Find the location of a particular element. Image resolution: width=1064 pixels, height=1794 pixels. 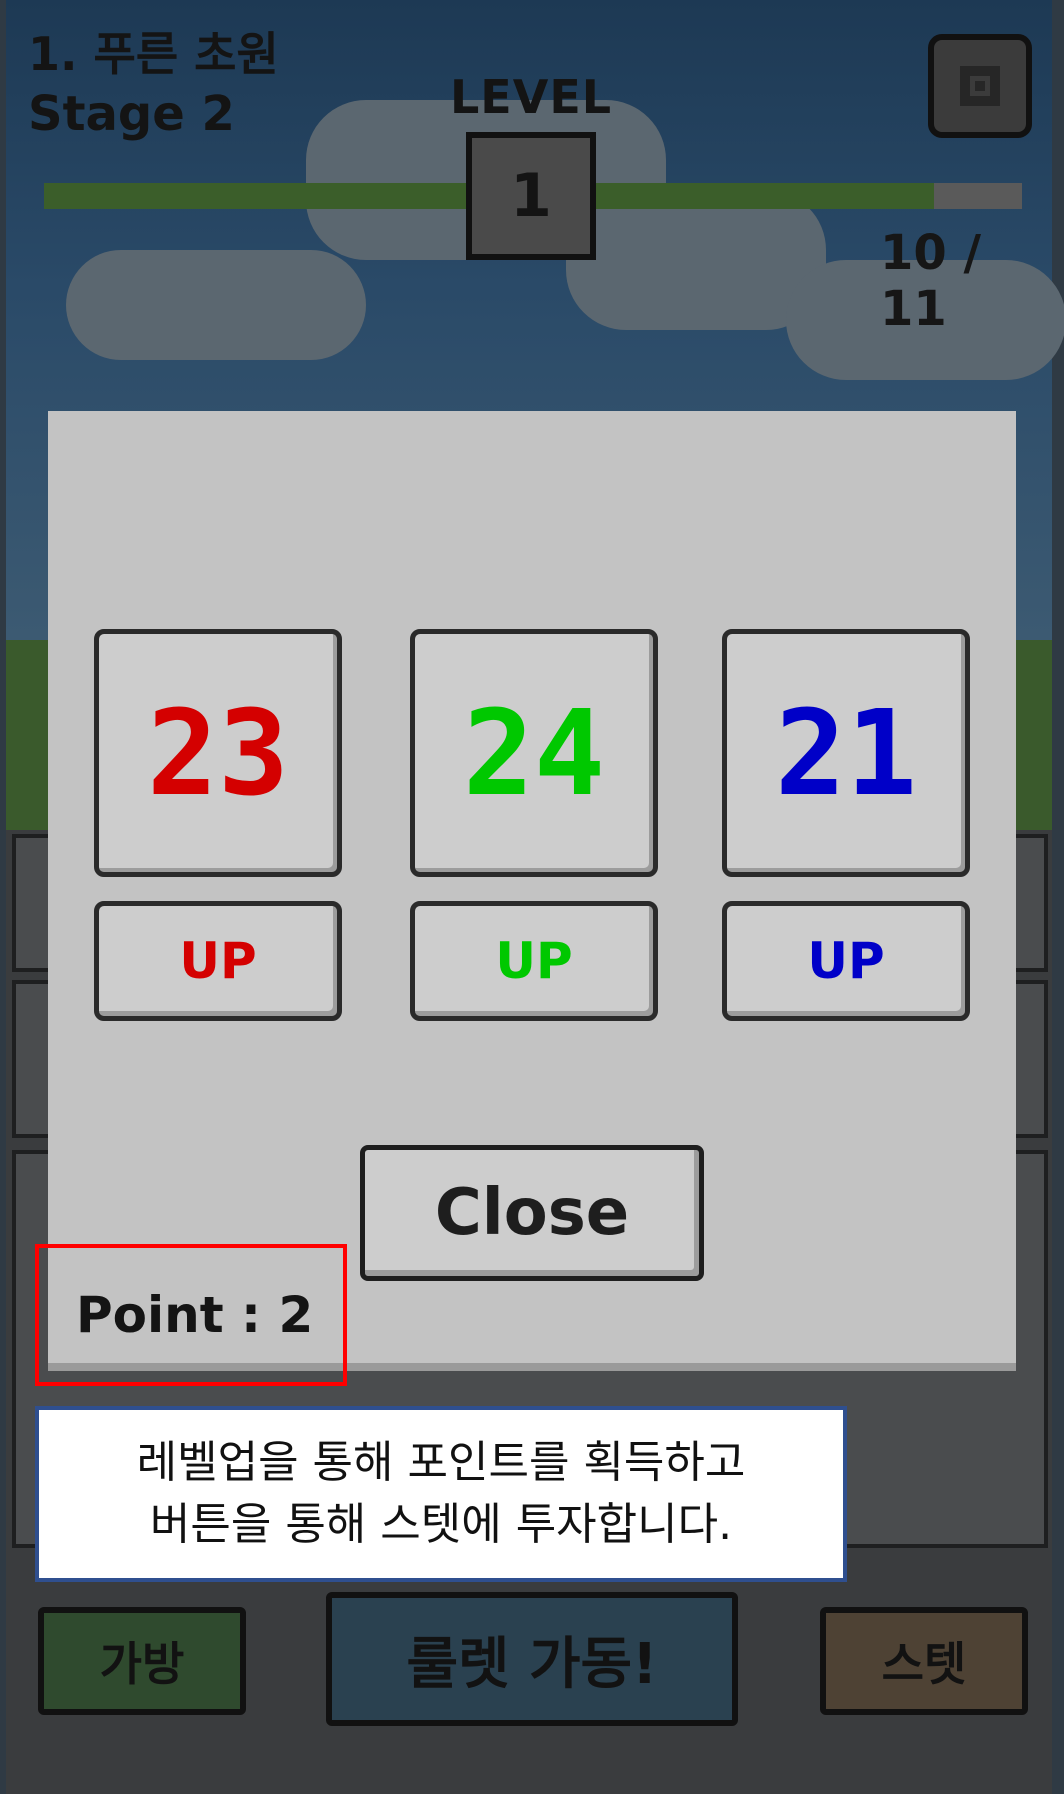

close-button: Close is located at coordinates (532, 1213).